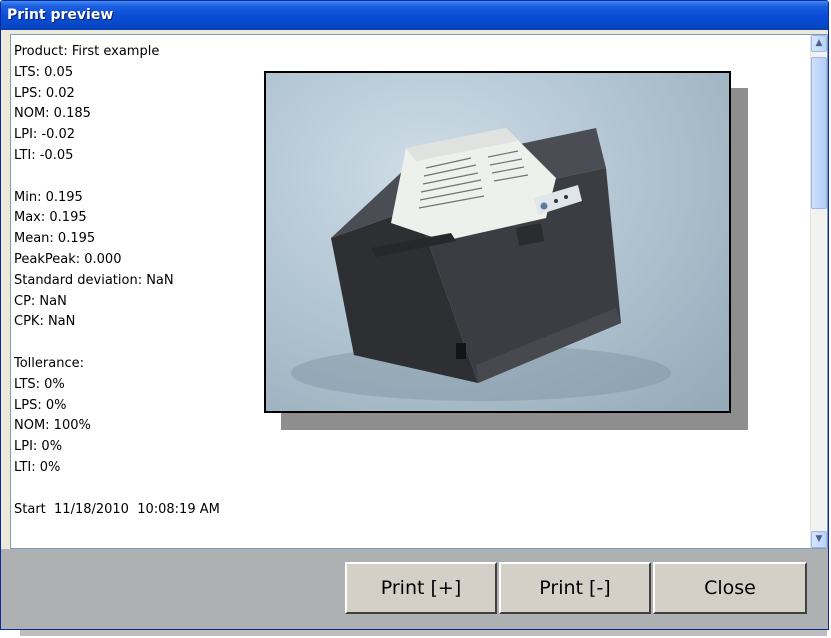 The height and width of the screenshot is (638, 831). I want to click on close-button: Close, so click(730, 588).